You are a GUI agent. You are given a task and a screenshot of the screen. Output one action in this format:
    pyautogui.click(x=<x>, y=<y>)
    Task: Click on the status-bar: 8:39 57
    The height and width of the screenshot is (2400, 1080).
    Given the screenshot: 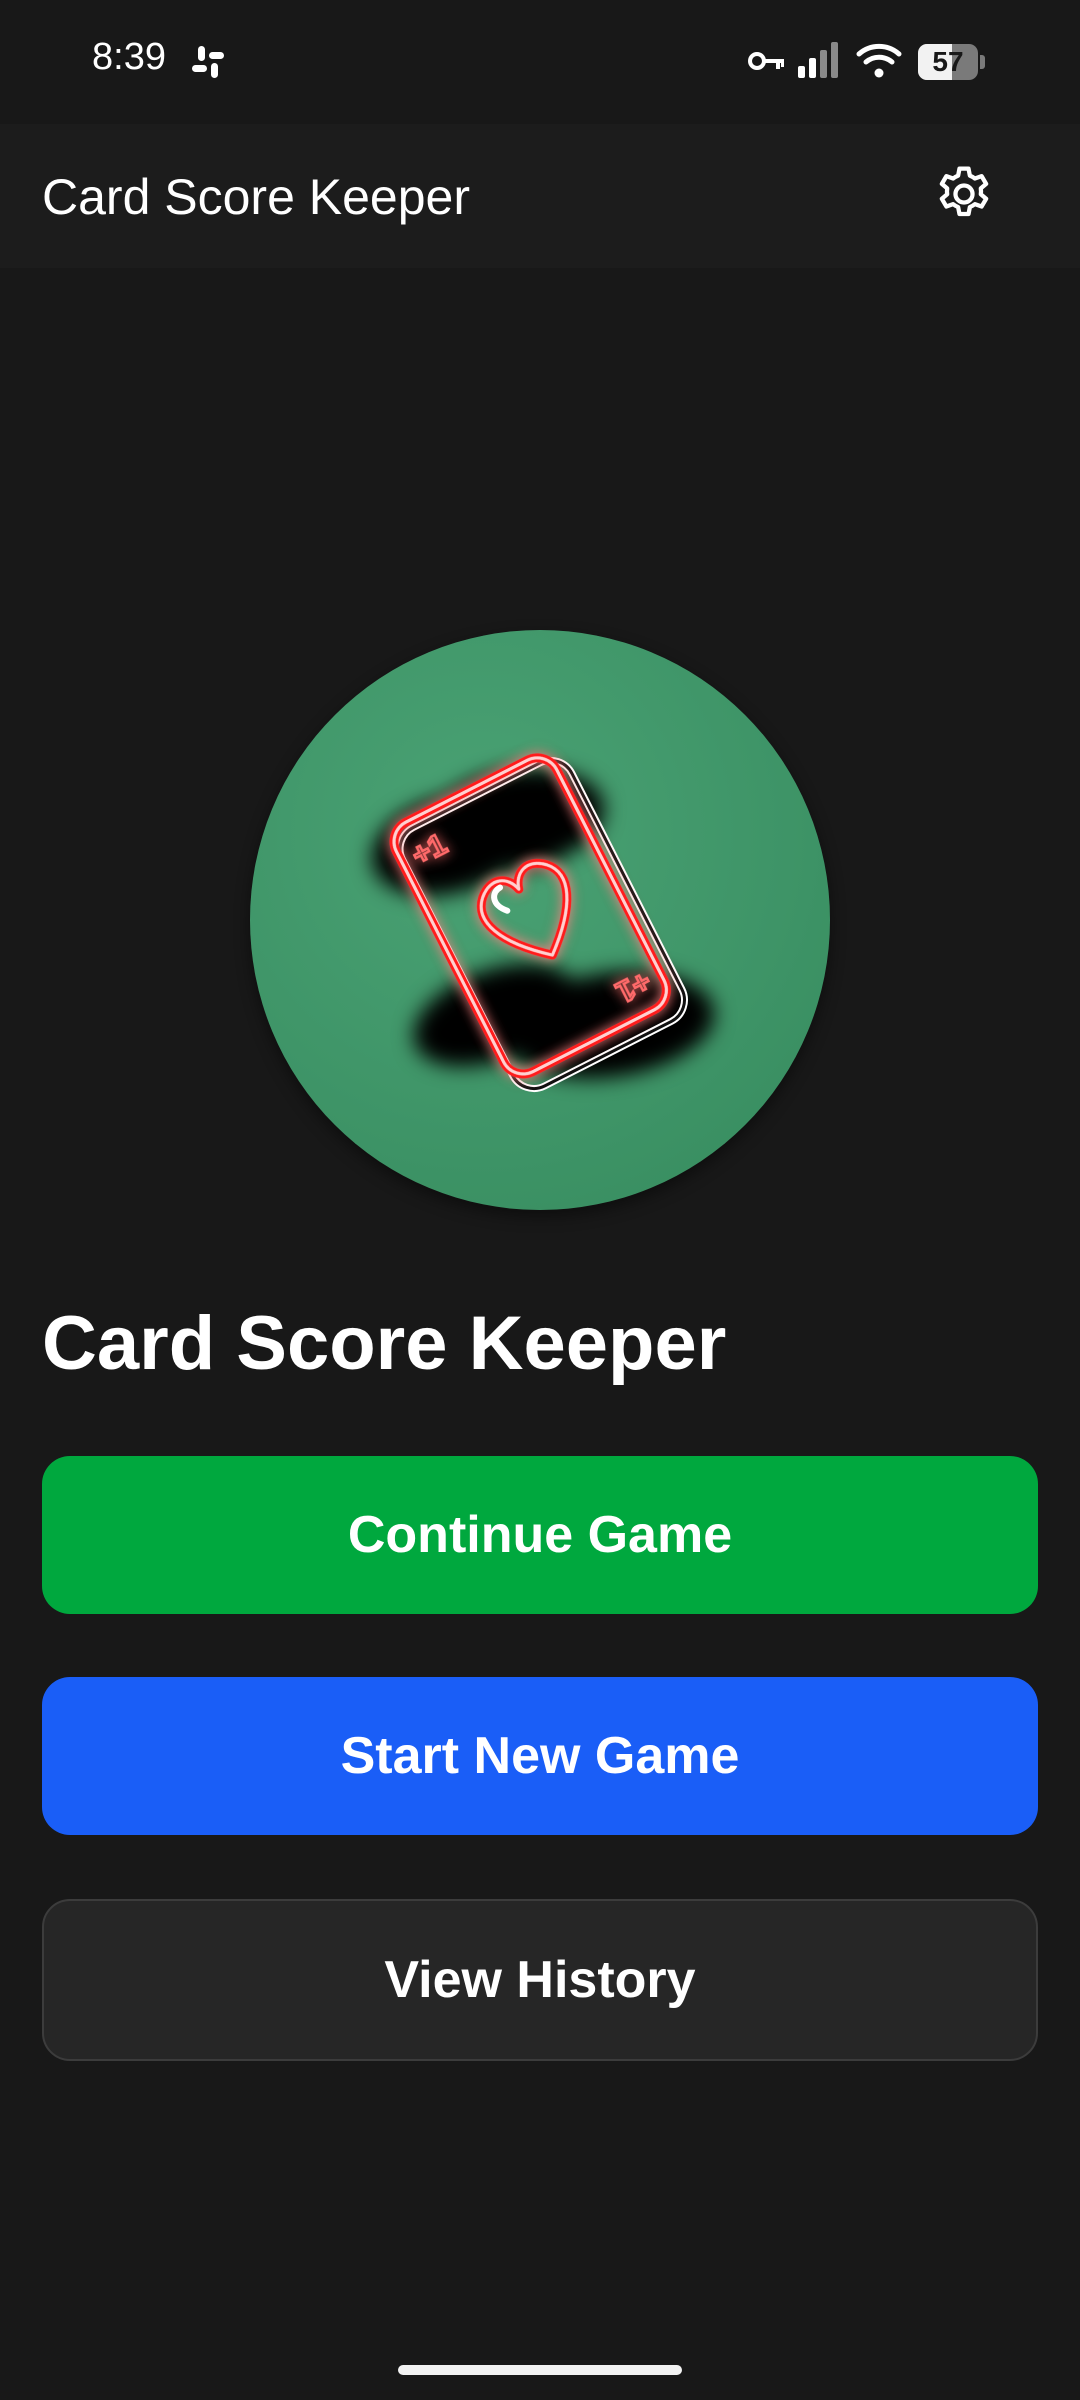 What is the action you would take?
    pyautogui.click(x=540, y=62)
    